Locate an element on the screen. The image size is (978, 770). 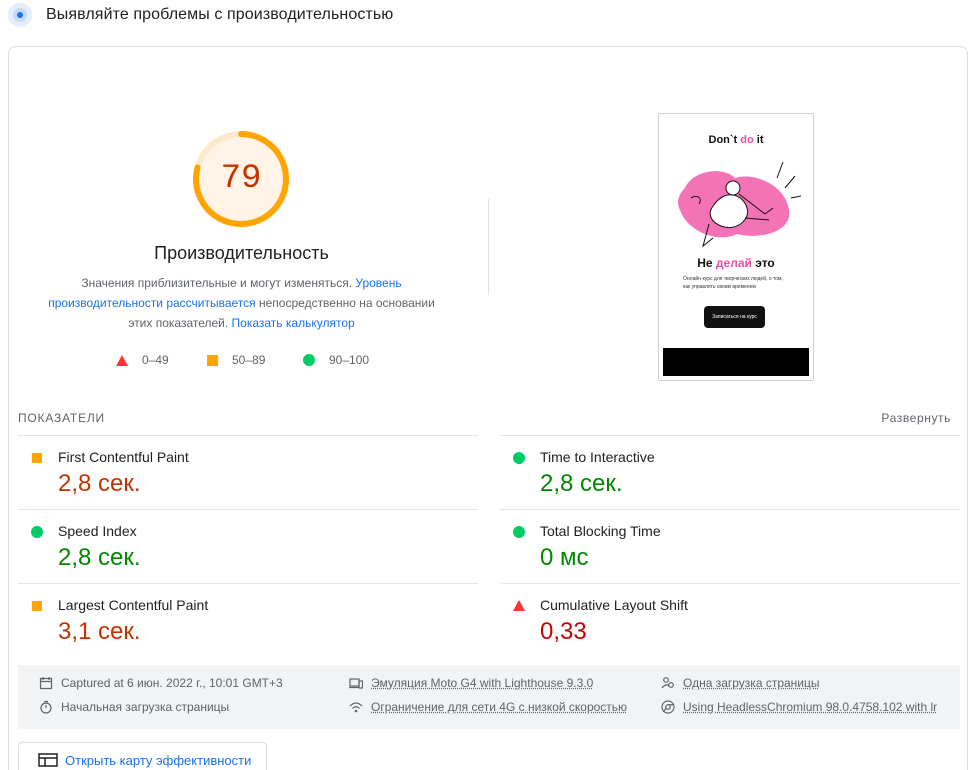
score-legend: 0–49 50–89 90–100 is located at coordinates (241, 361).